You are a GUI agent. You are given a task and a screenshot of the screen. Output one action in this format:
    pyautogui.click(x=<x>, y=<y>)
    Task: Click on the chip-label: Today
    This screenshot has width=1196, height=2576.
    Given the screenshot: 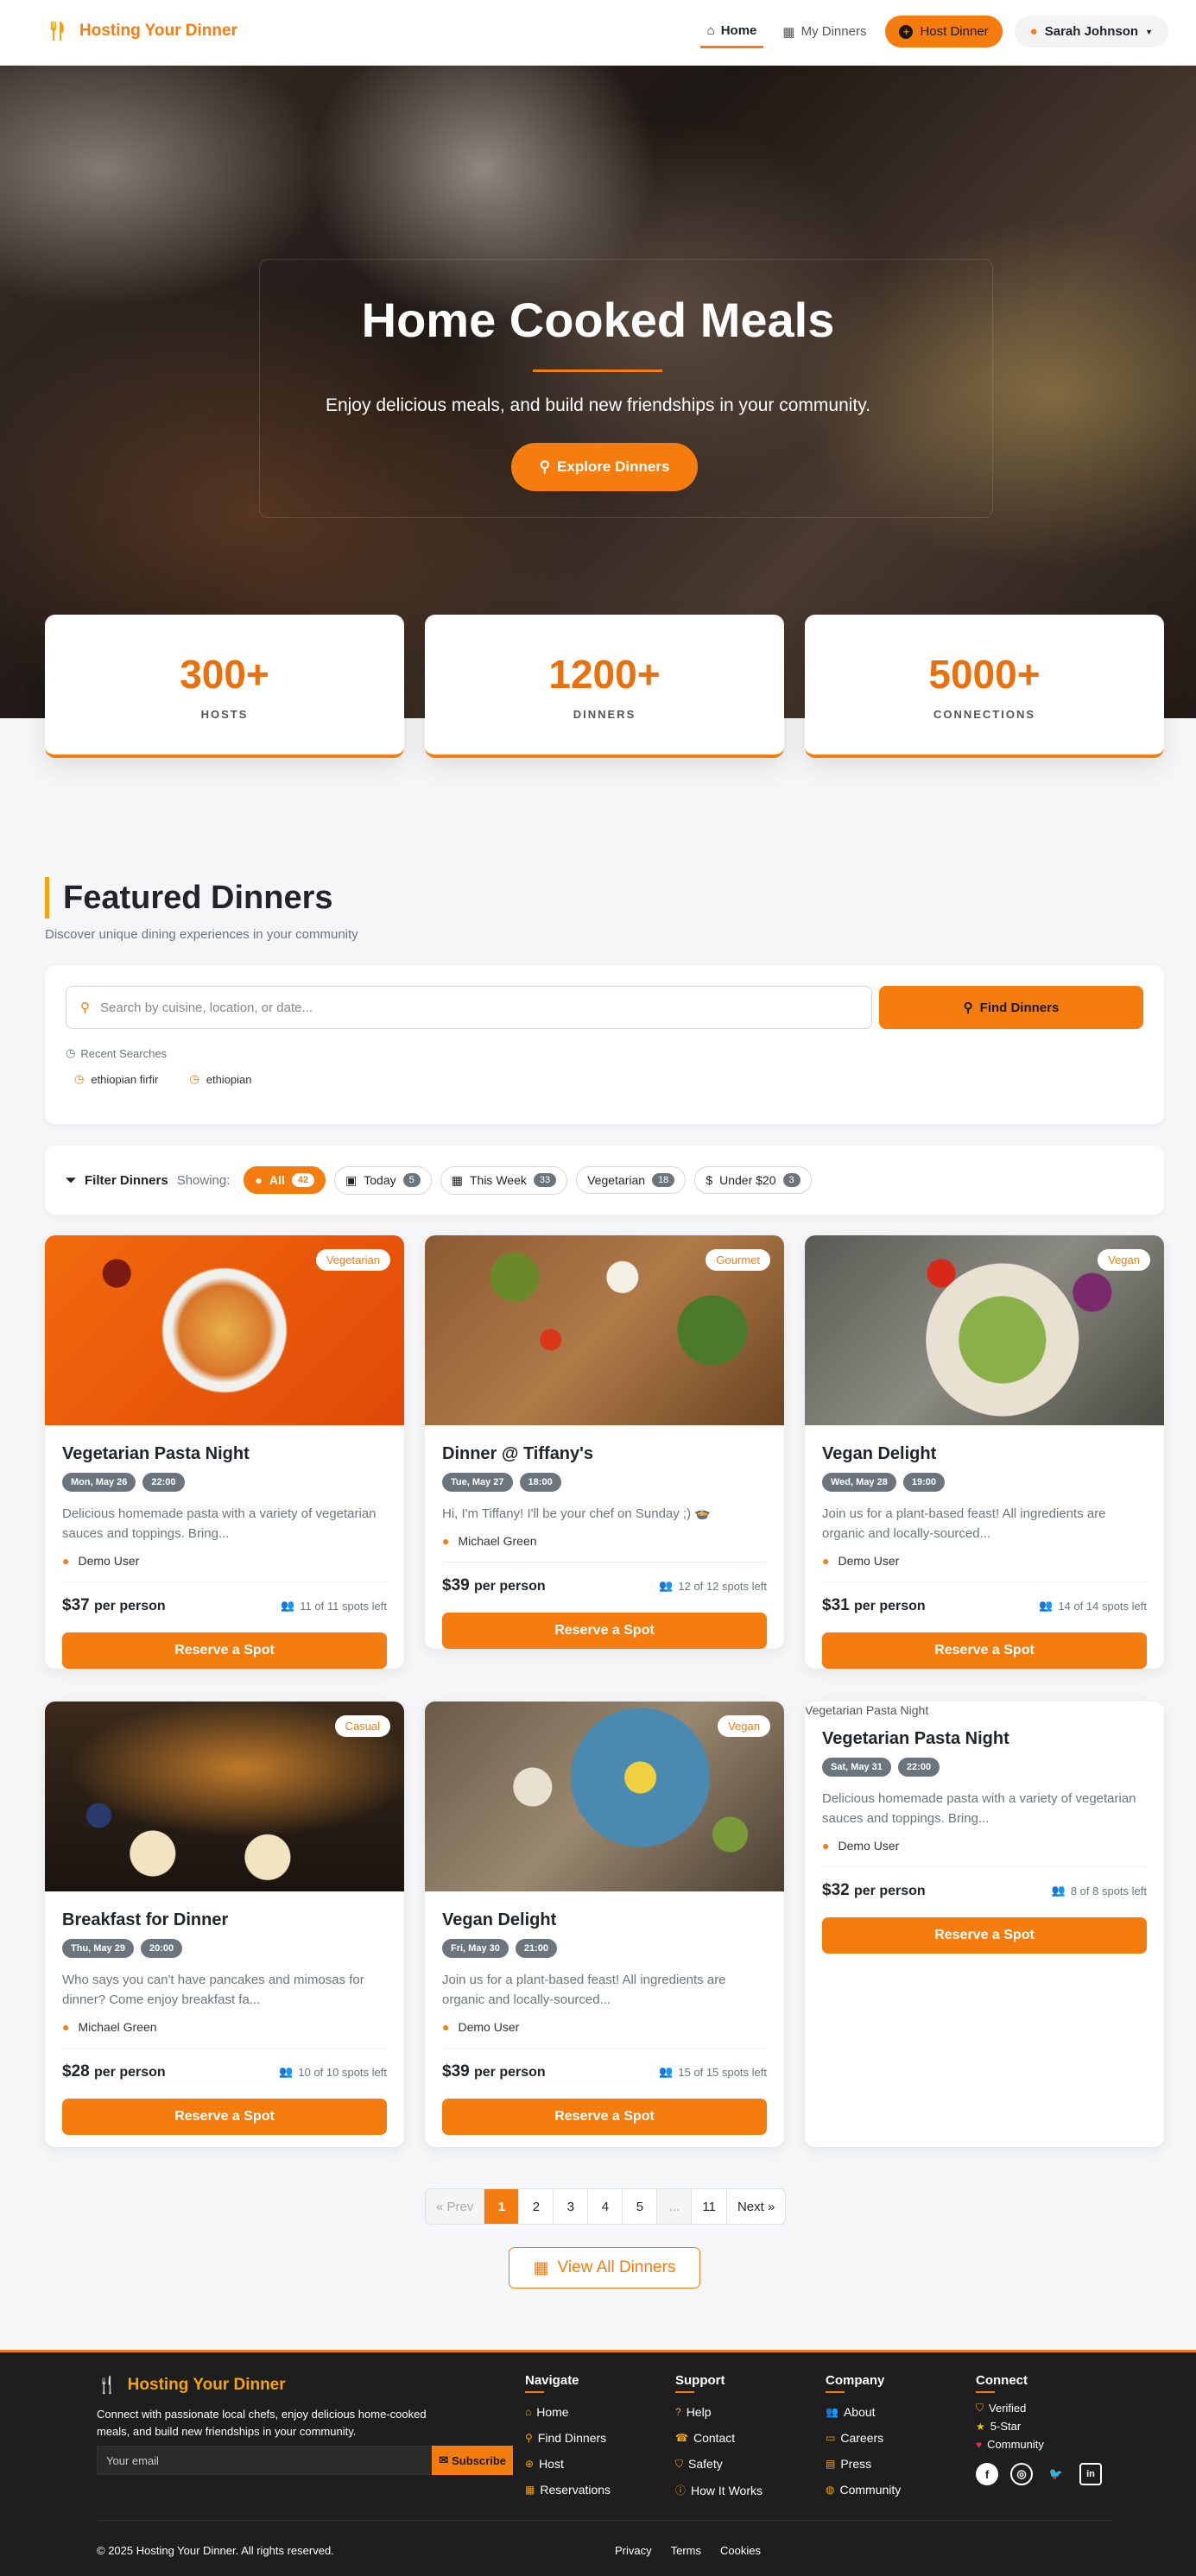 What is the action you would take?
    pyautogui.click(x=380, y=1180)
    